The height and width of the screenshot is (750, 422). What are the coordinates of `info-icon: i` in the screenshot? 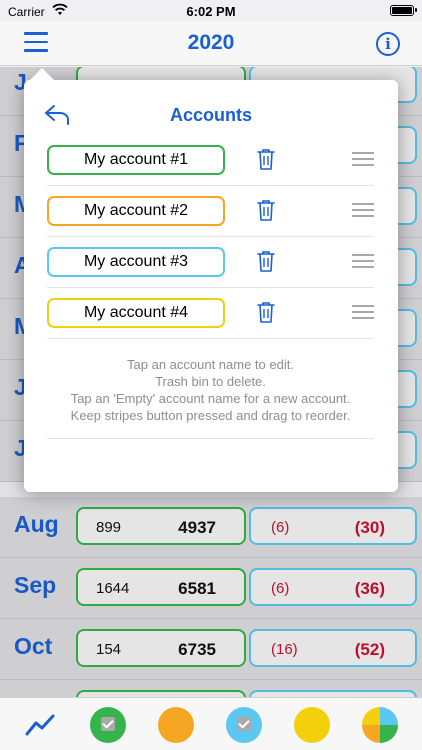 It's located at (388, 44).